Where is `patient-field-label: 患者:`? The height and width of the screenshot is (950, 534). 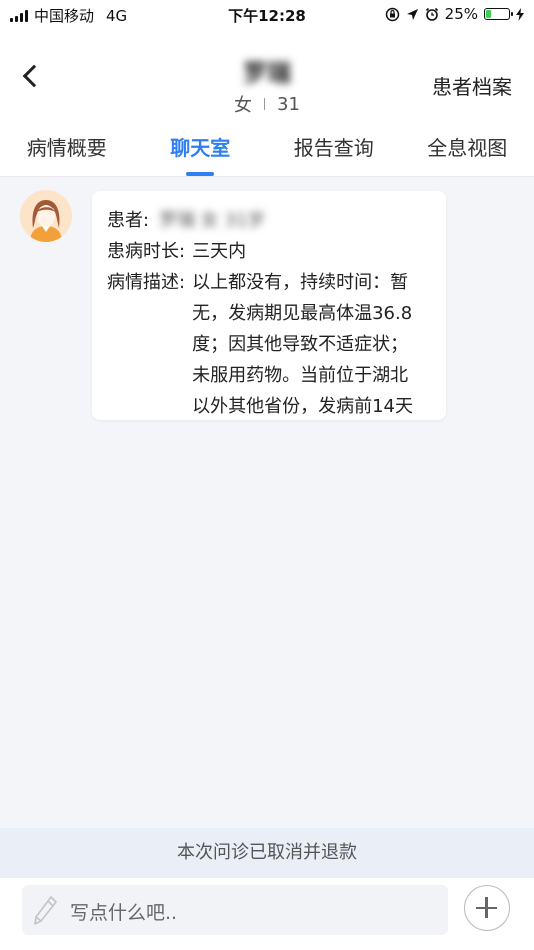 patient-field-label: 患者: is located at coordinates (128, 220).